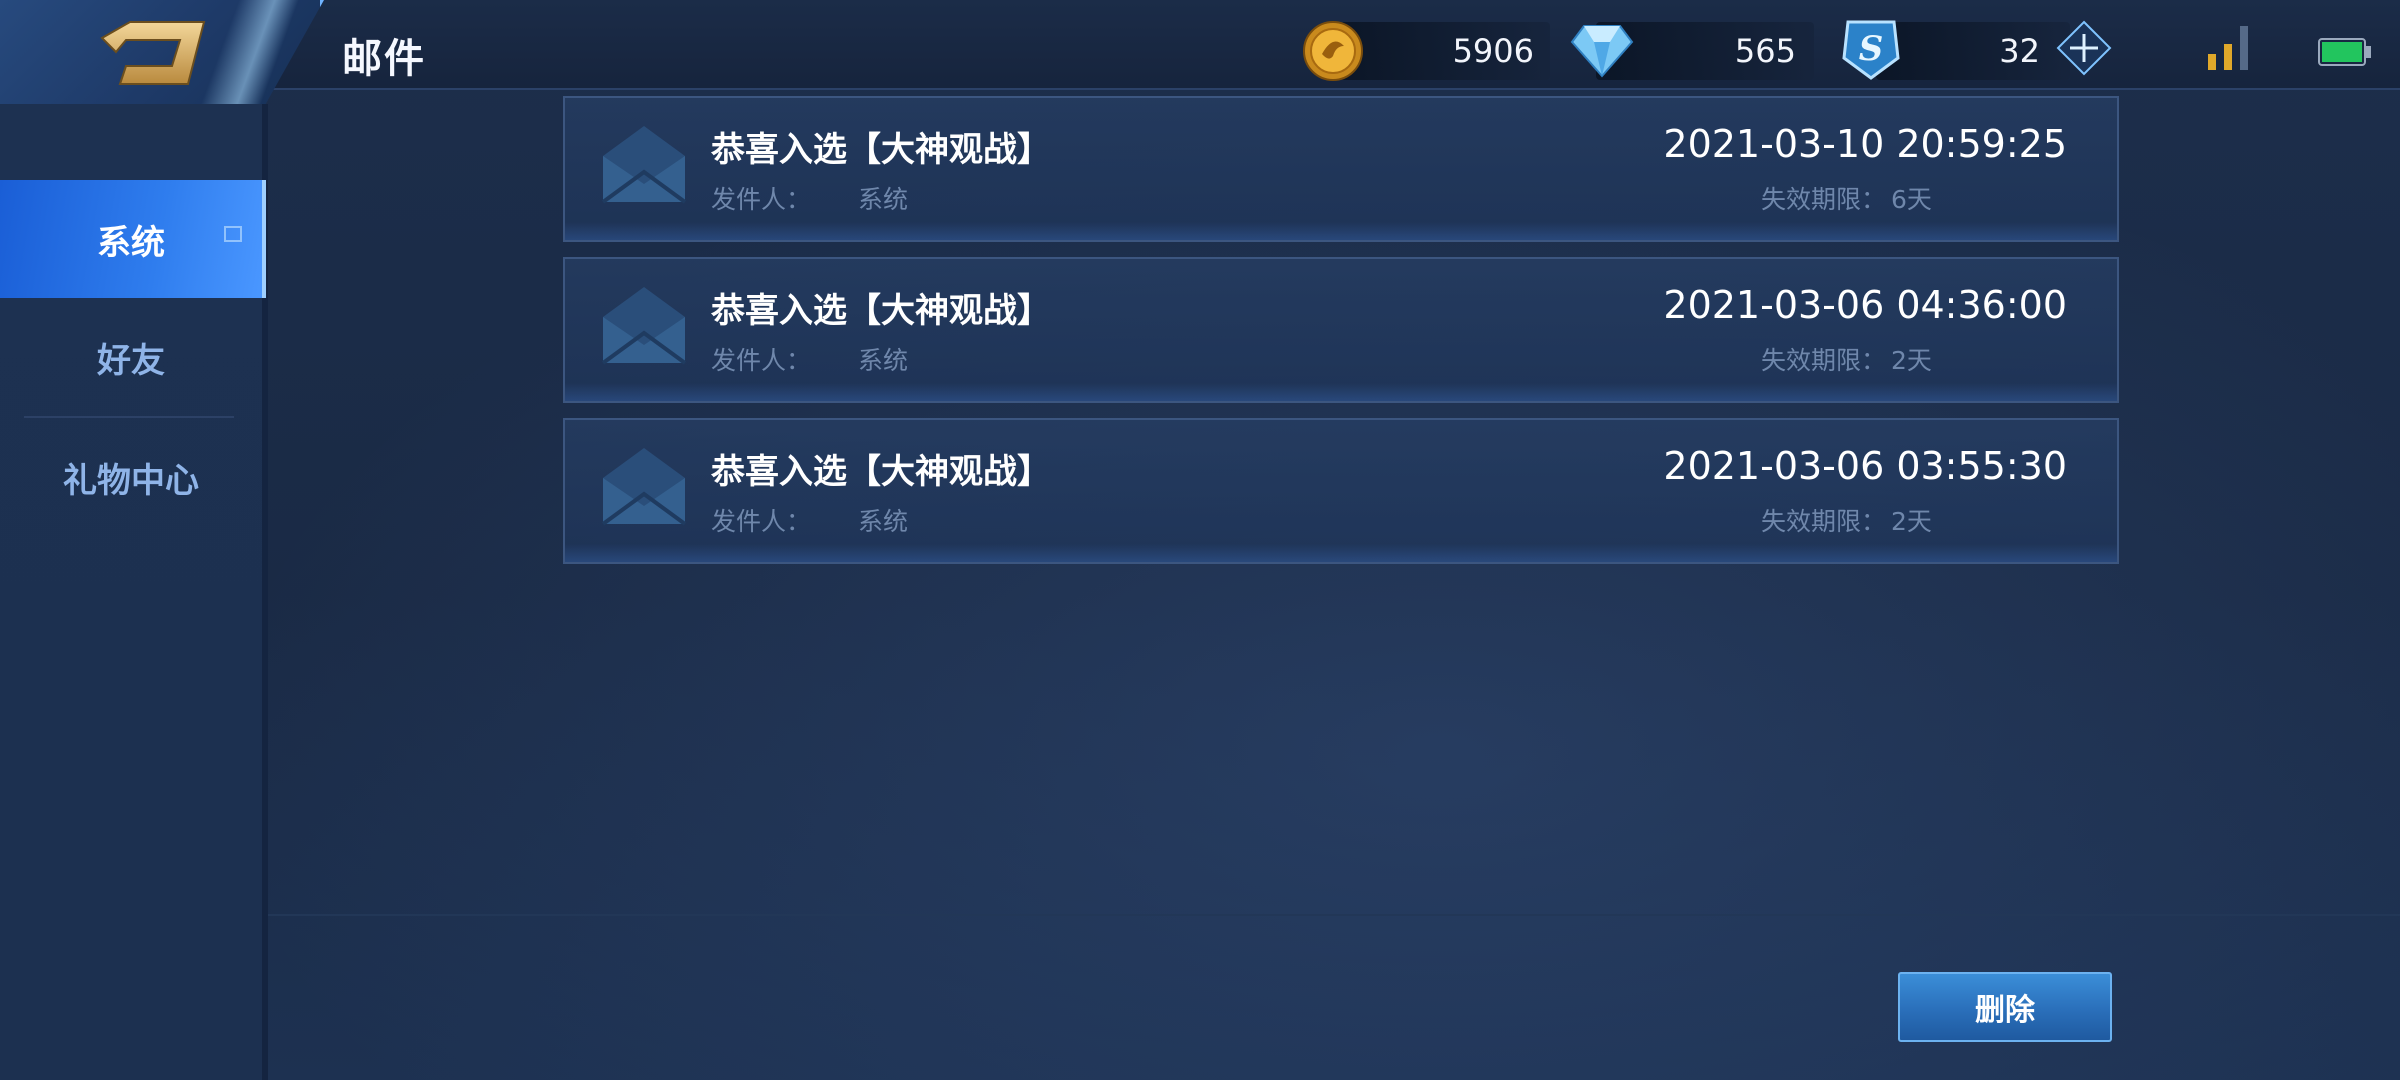  Describe the element at coordinates (2344, 52) in the screenshot. I see `battery-icon` at that location.